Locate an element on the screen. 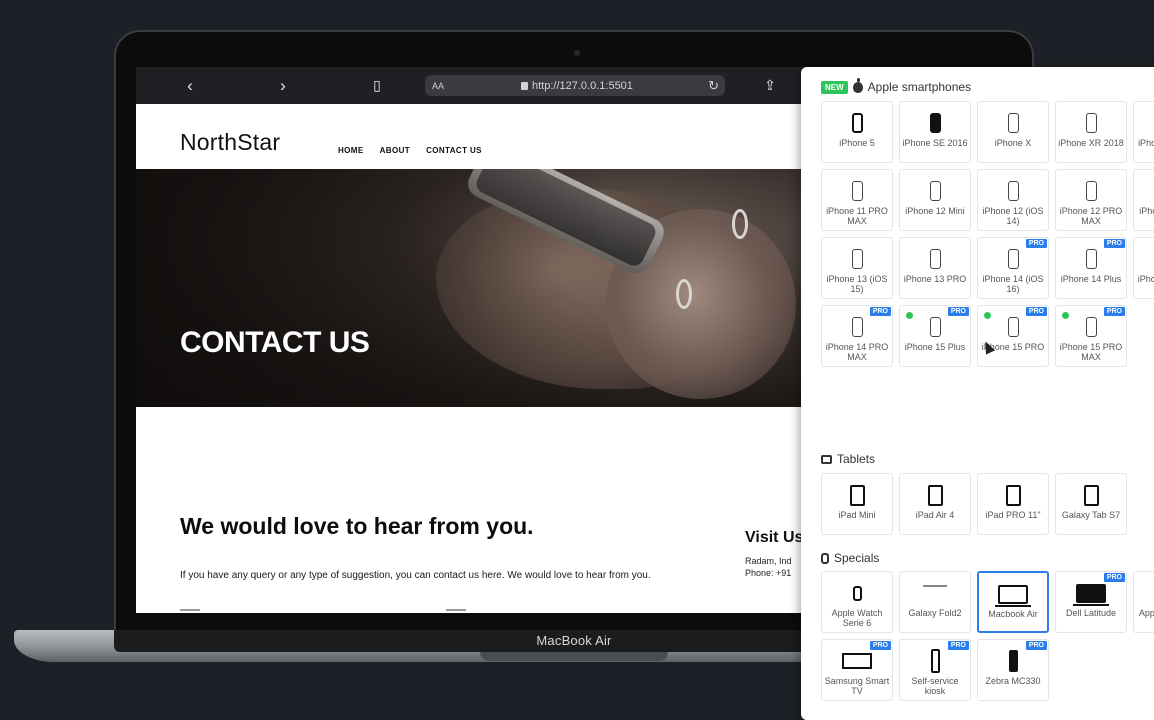 The width and height of the screenshot is (1154, 720). device-tile: iPhone X is located at coordinates (1013, 132).